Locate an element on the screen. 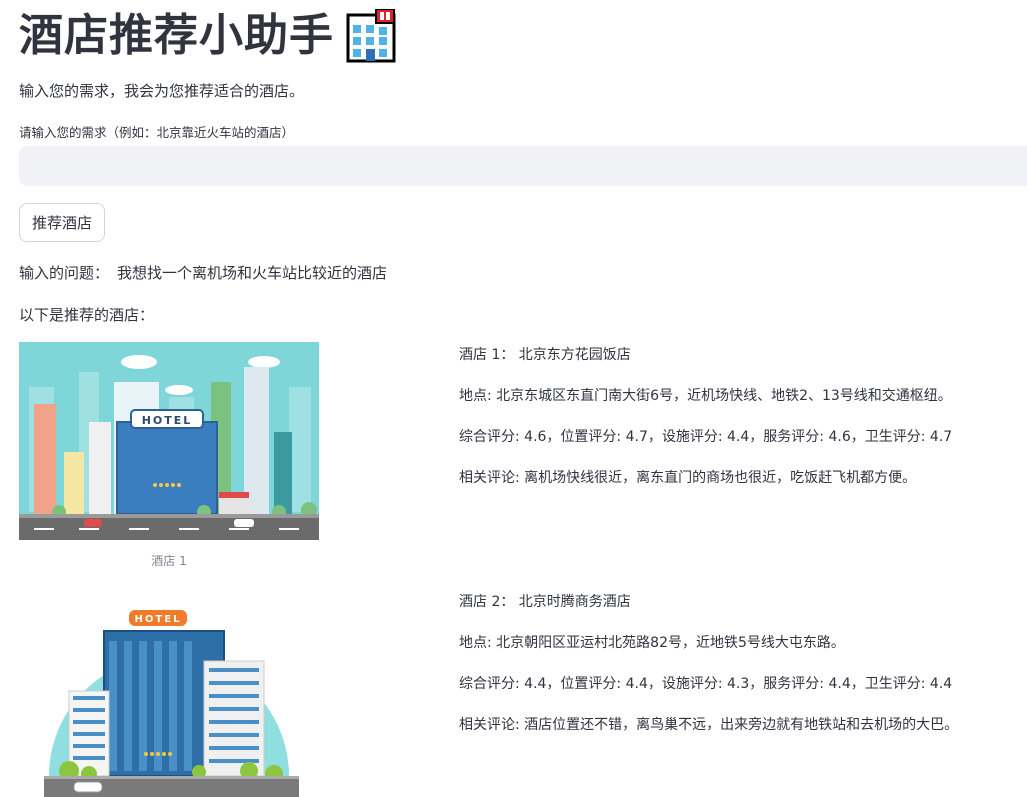 The height and width of the screenshot is (797, 1027). page-title: 酒店推荐小助手 is located at coordinates (207, 36).